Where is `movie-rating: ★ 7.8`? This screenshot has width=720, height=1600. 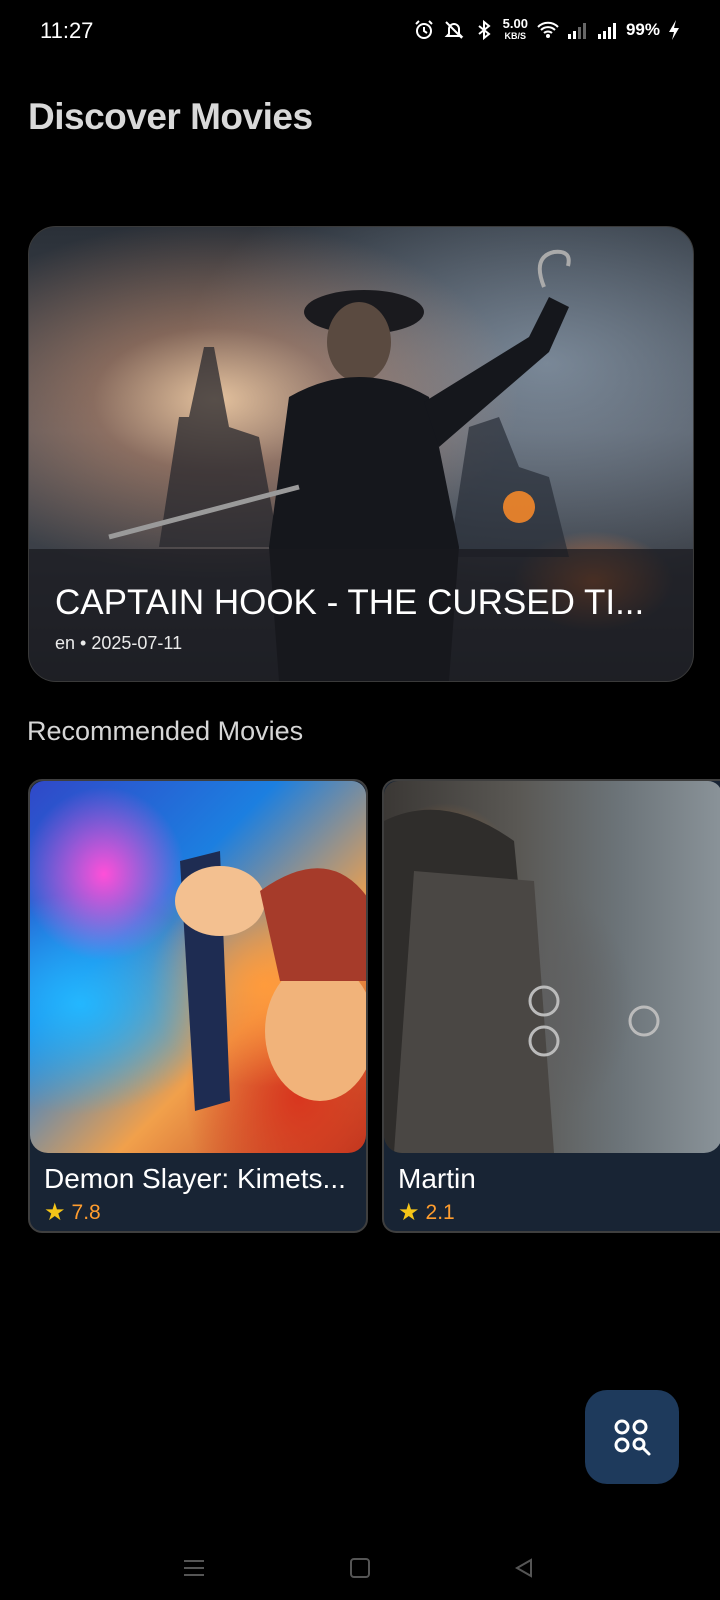
movie-rating: ★ 7.8 is located at coordinates (72, 1213).